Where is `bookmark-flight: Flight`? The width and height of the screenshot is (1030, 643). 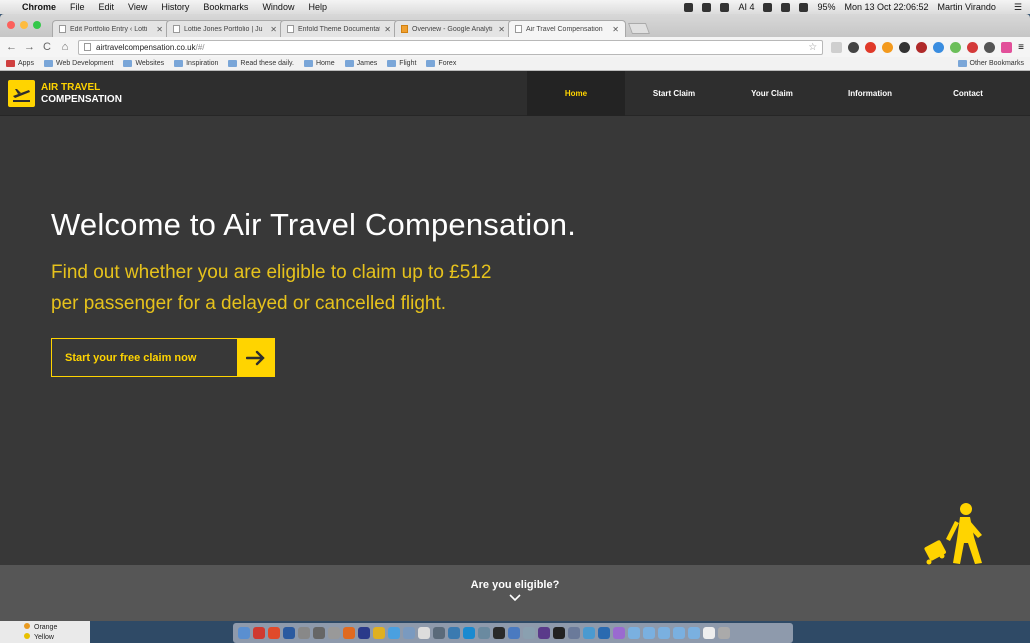
bookmark-flight: Flight is located at coordinates (401, 63).